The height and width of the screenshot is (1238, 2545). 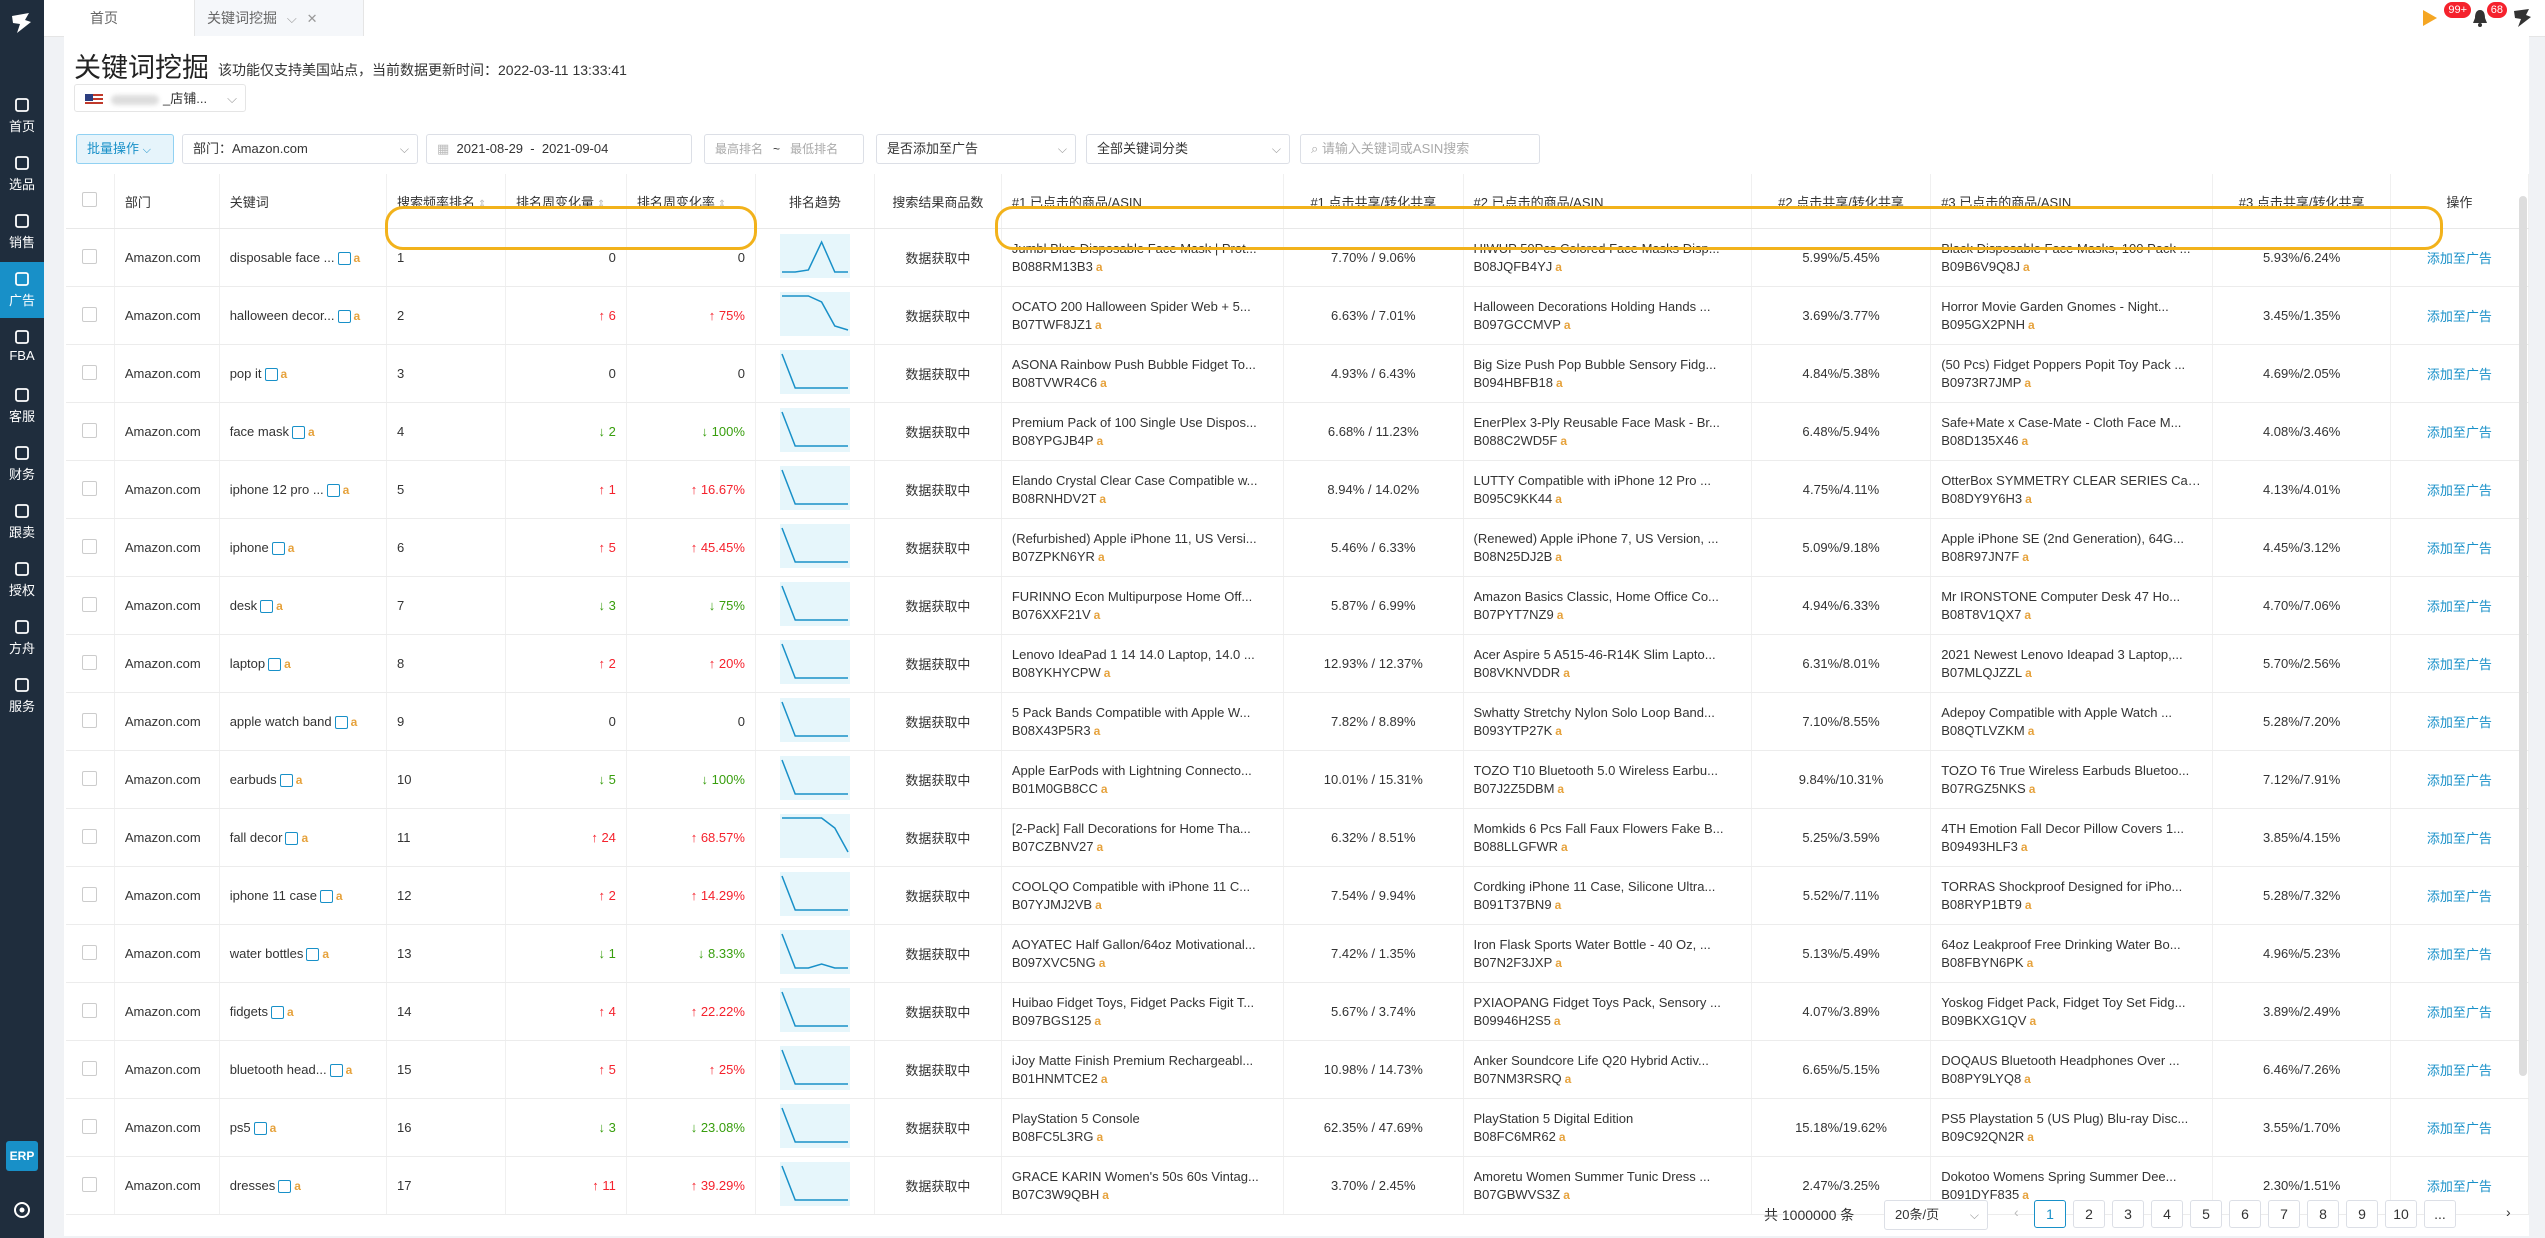 What do you see at coordinates (2016, 1212) in the screenshot?
I see `prev-page-icon: ‹` at bounding box center [2016, 1212].